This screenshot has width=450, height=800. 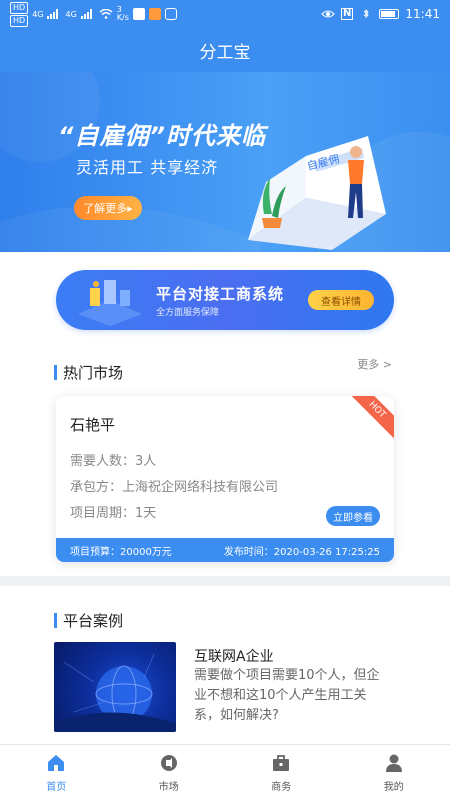 What do you see at coordinates (110, 303) in the screenshot?
I see `platform-illustration` at bounding box center [110, 303].